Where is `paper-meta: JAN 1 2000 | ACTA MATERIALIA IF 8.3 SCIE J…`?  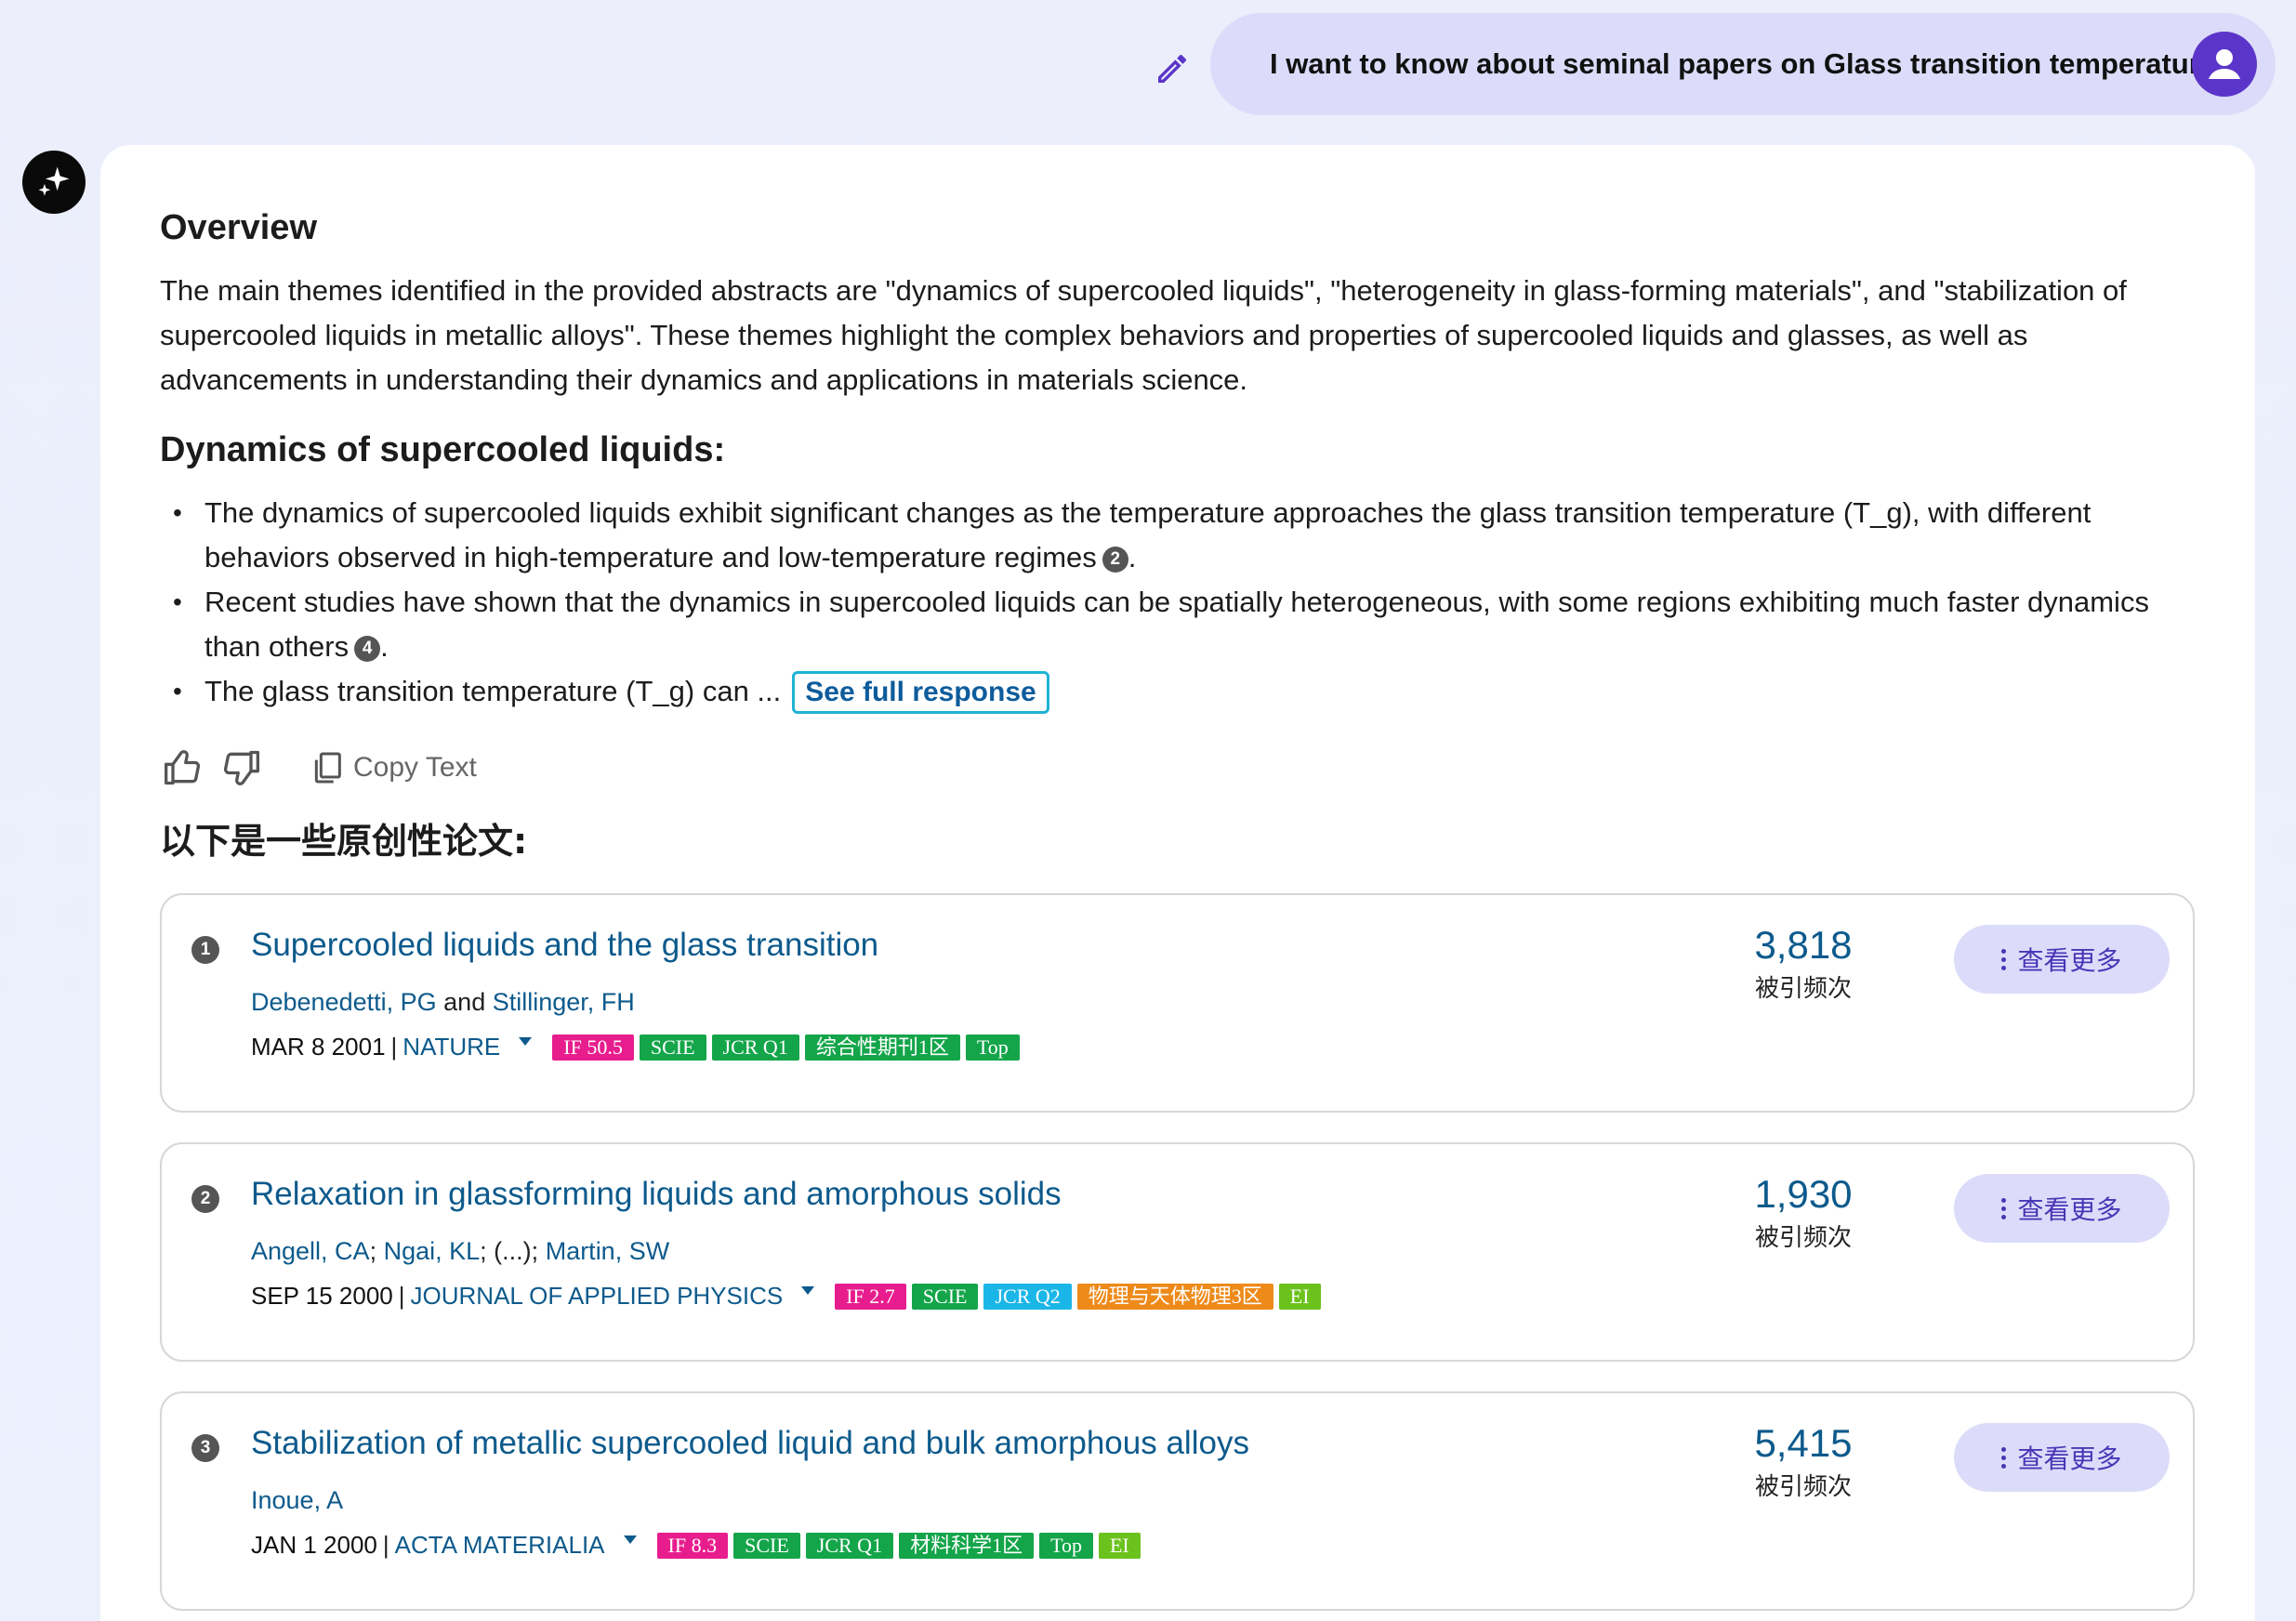 paper-meta: JAN 1 2000 | ACTA MATERIALIA IF 8.3 SCIE J… is located at coordinates (699, 1545).